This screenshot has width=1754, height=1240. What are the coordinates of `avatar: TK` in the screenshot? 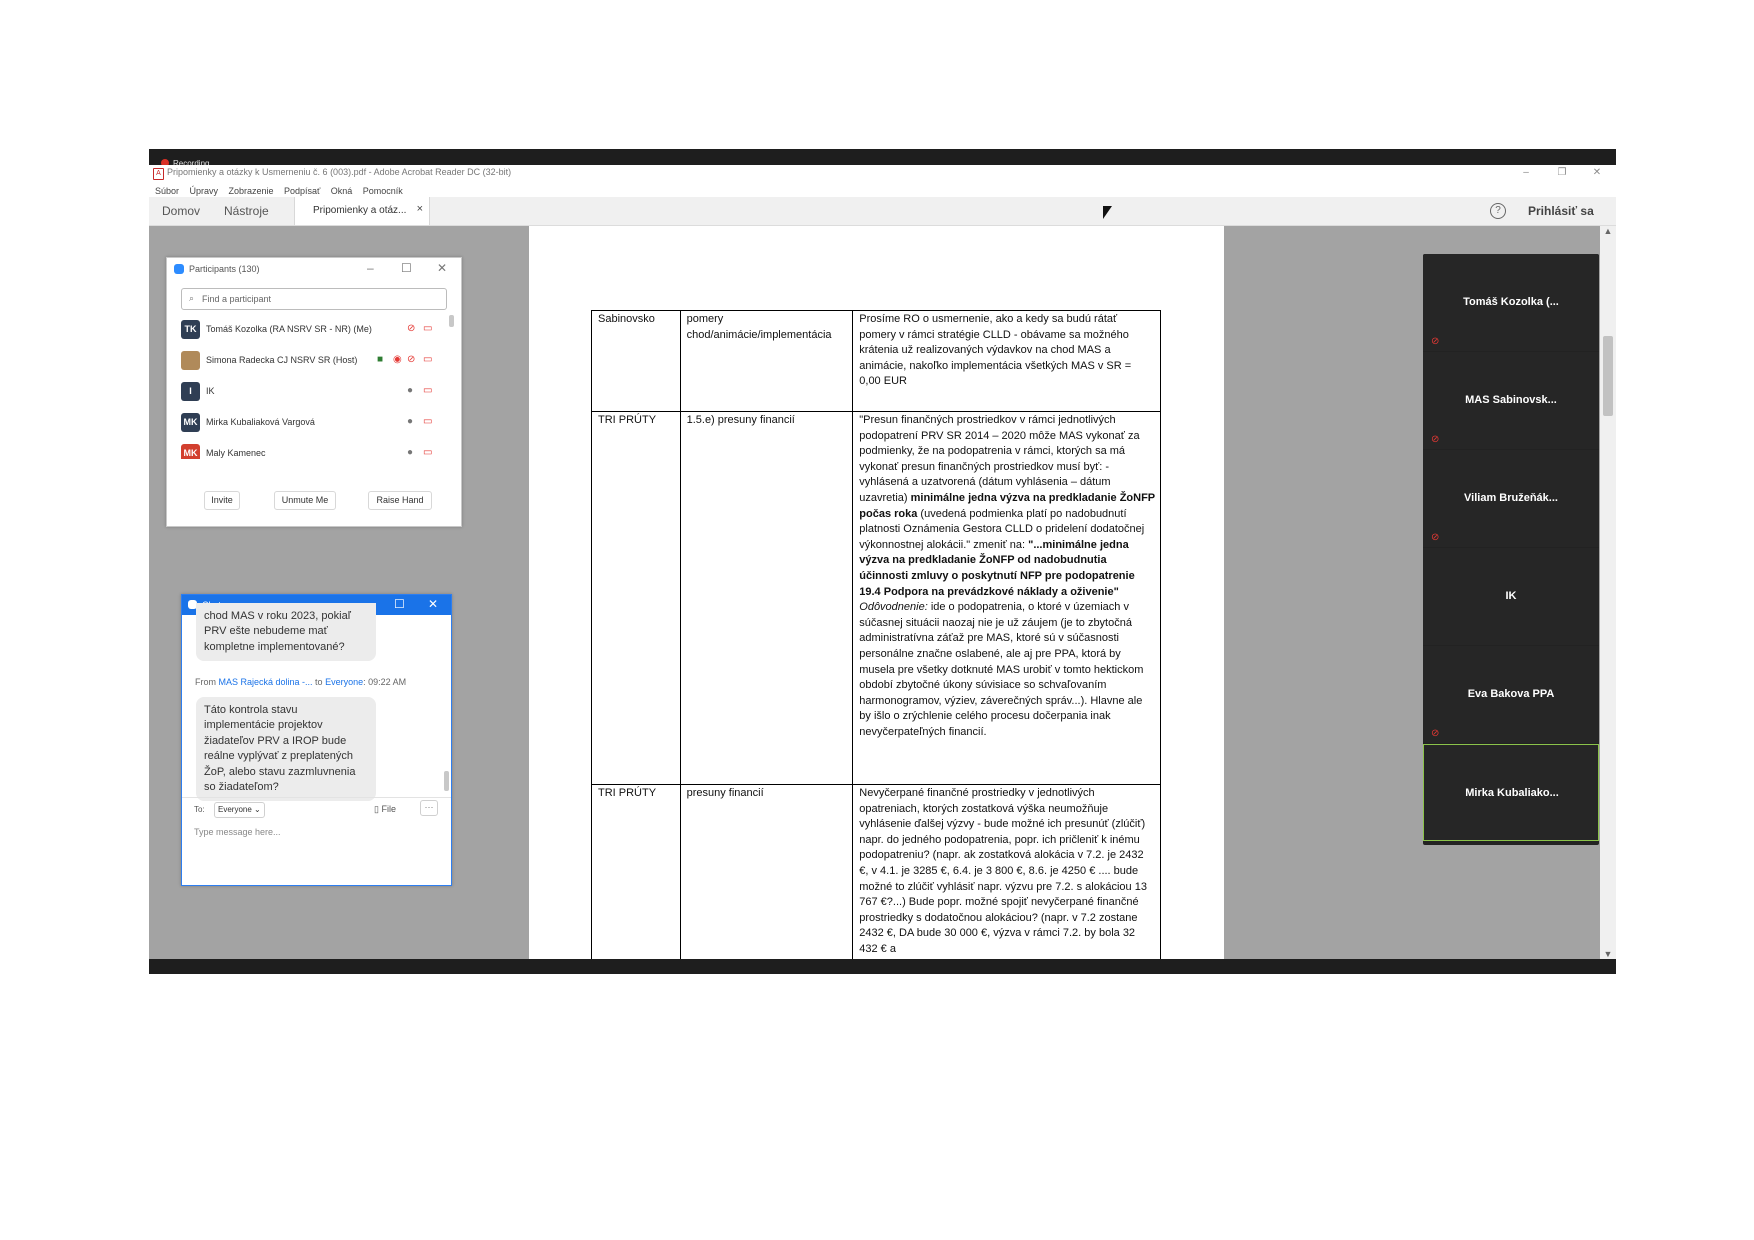 It's located at (190, 329).